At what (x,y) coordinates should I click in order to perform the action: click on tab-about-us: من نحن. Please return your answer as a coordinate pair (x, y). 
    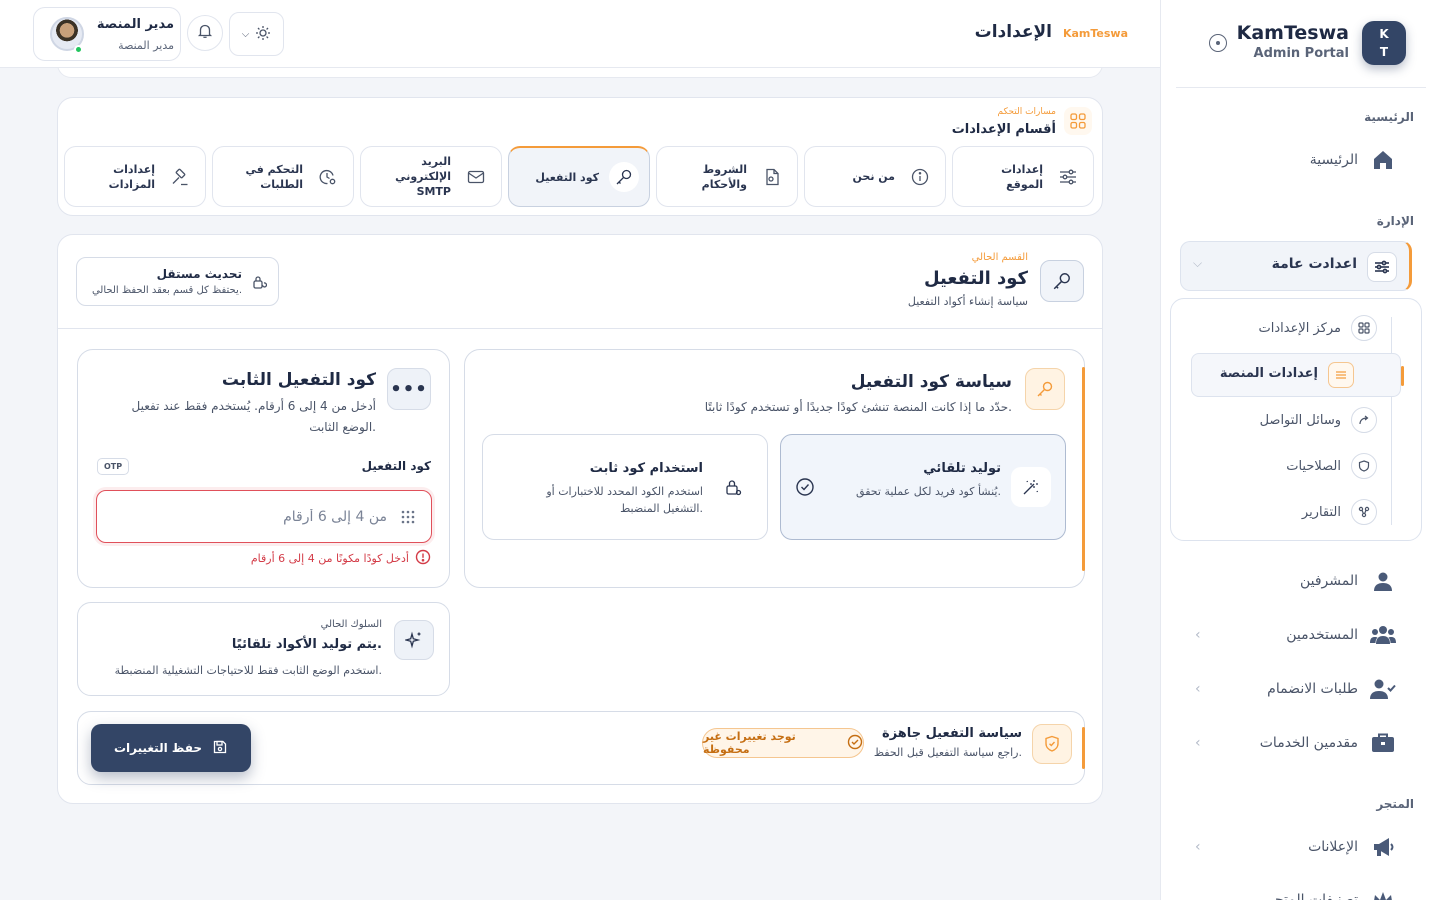
    Looking at the image, I should click on (875, 176).